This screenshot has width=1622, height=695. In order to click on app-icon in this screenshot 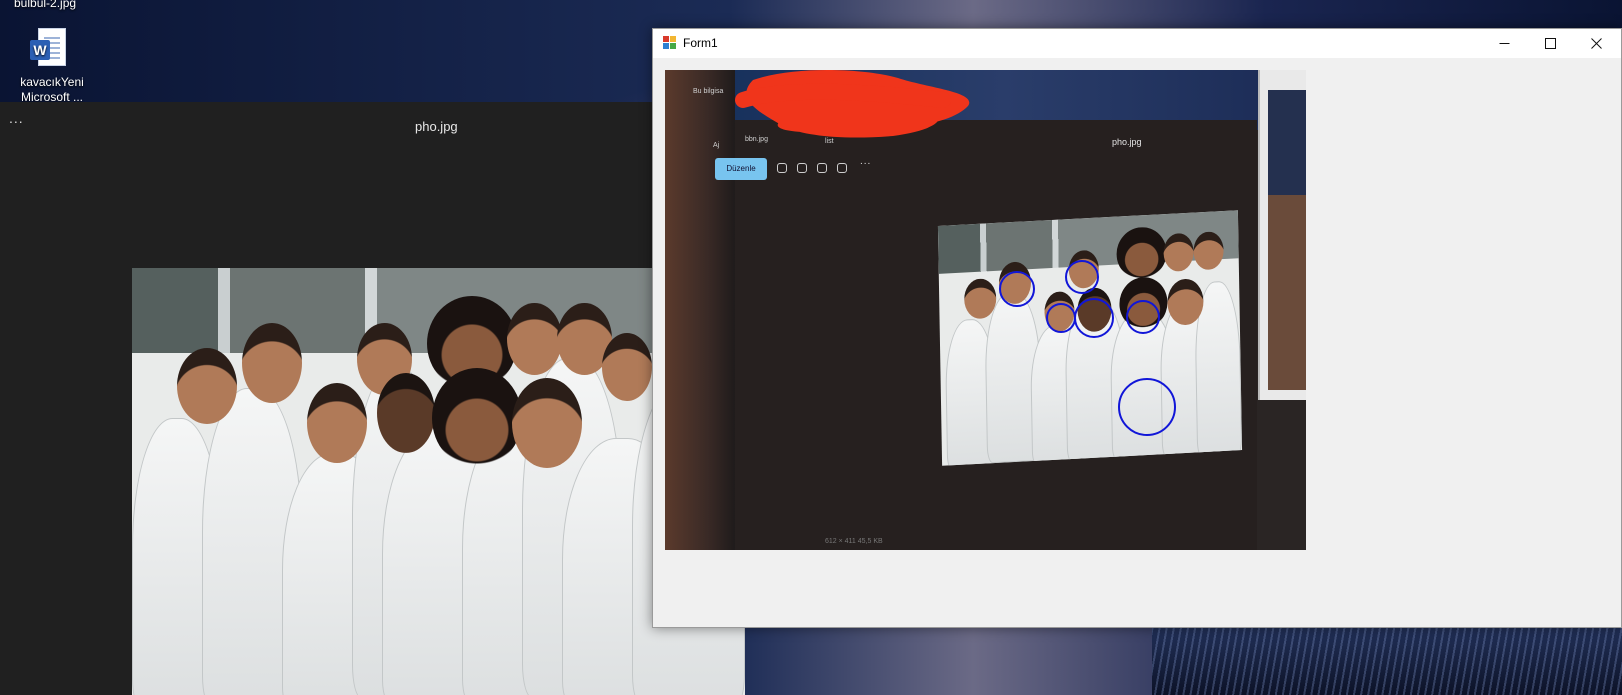, I will do `click(670, 43)`.